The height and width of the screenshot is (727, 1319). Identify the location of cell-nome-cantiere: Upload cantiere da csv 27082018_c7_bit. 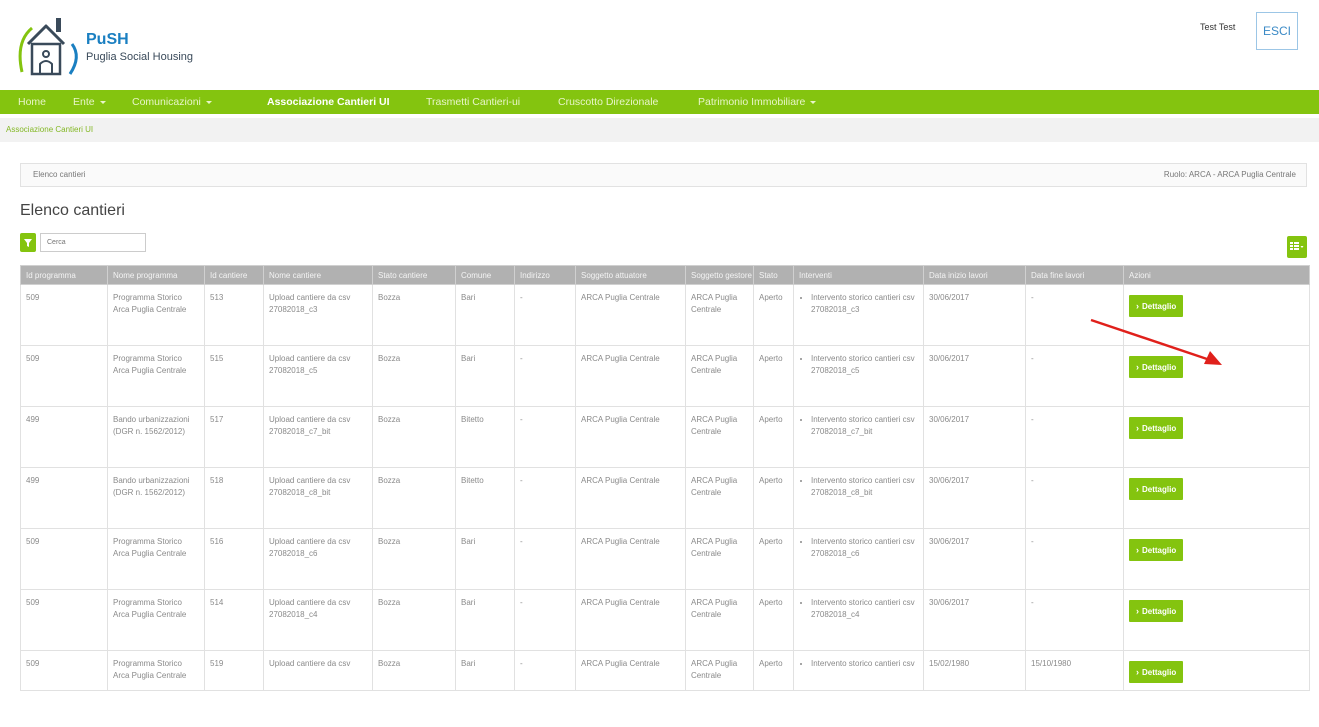
(318, 437).